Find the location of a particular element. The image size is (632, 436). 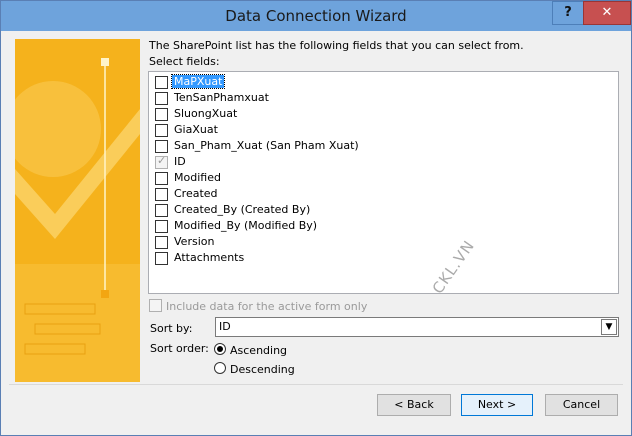

radio-descending: Descending is located at coordinates (254, 368).